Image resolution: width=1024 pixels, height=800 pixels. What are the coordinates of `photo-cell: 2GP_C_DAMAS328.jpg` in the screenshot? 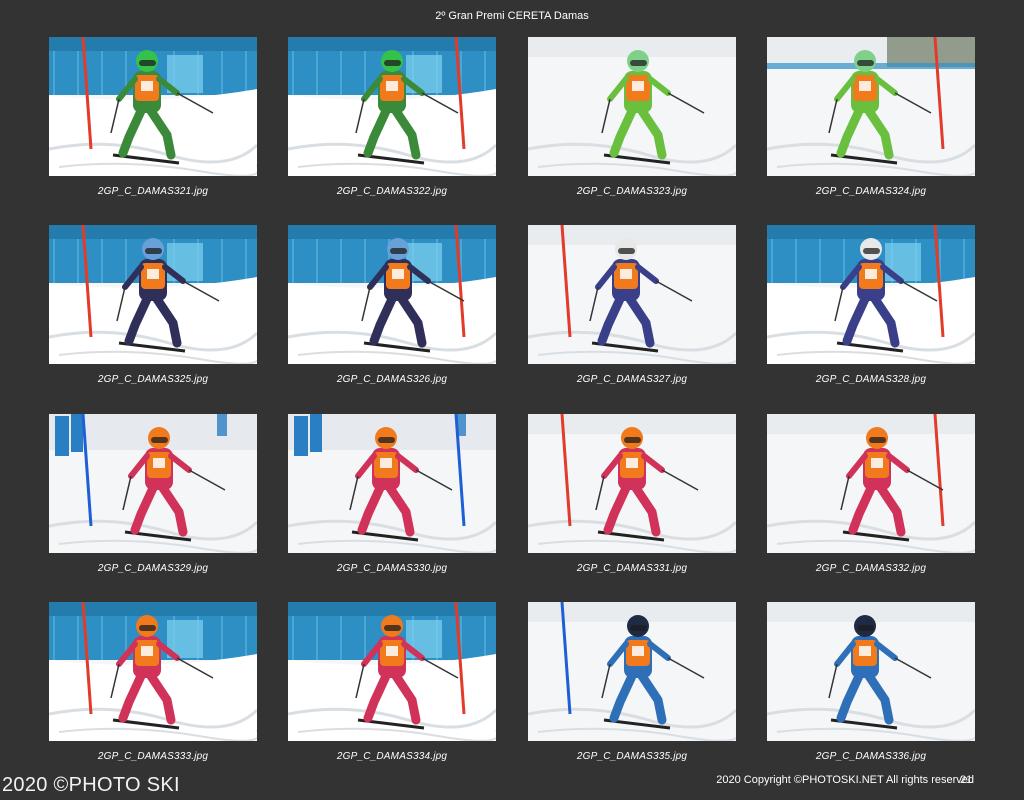 It's located at (871, 310).